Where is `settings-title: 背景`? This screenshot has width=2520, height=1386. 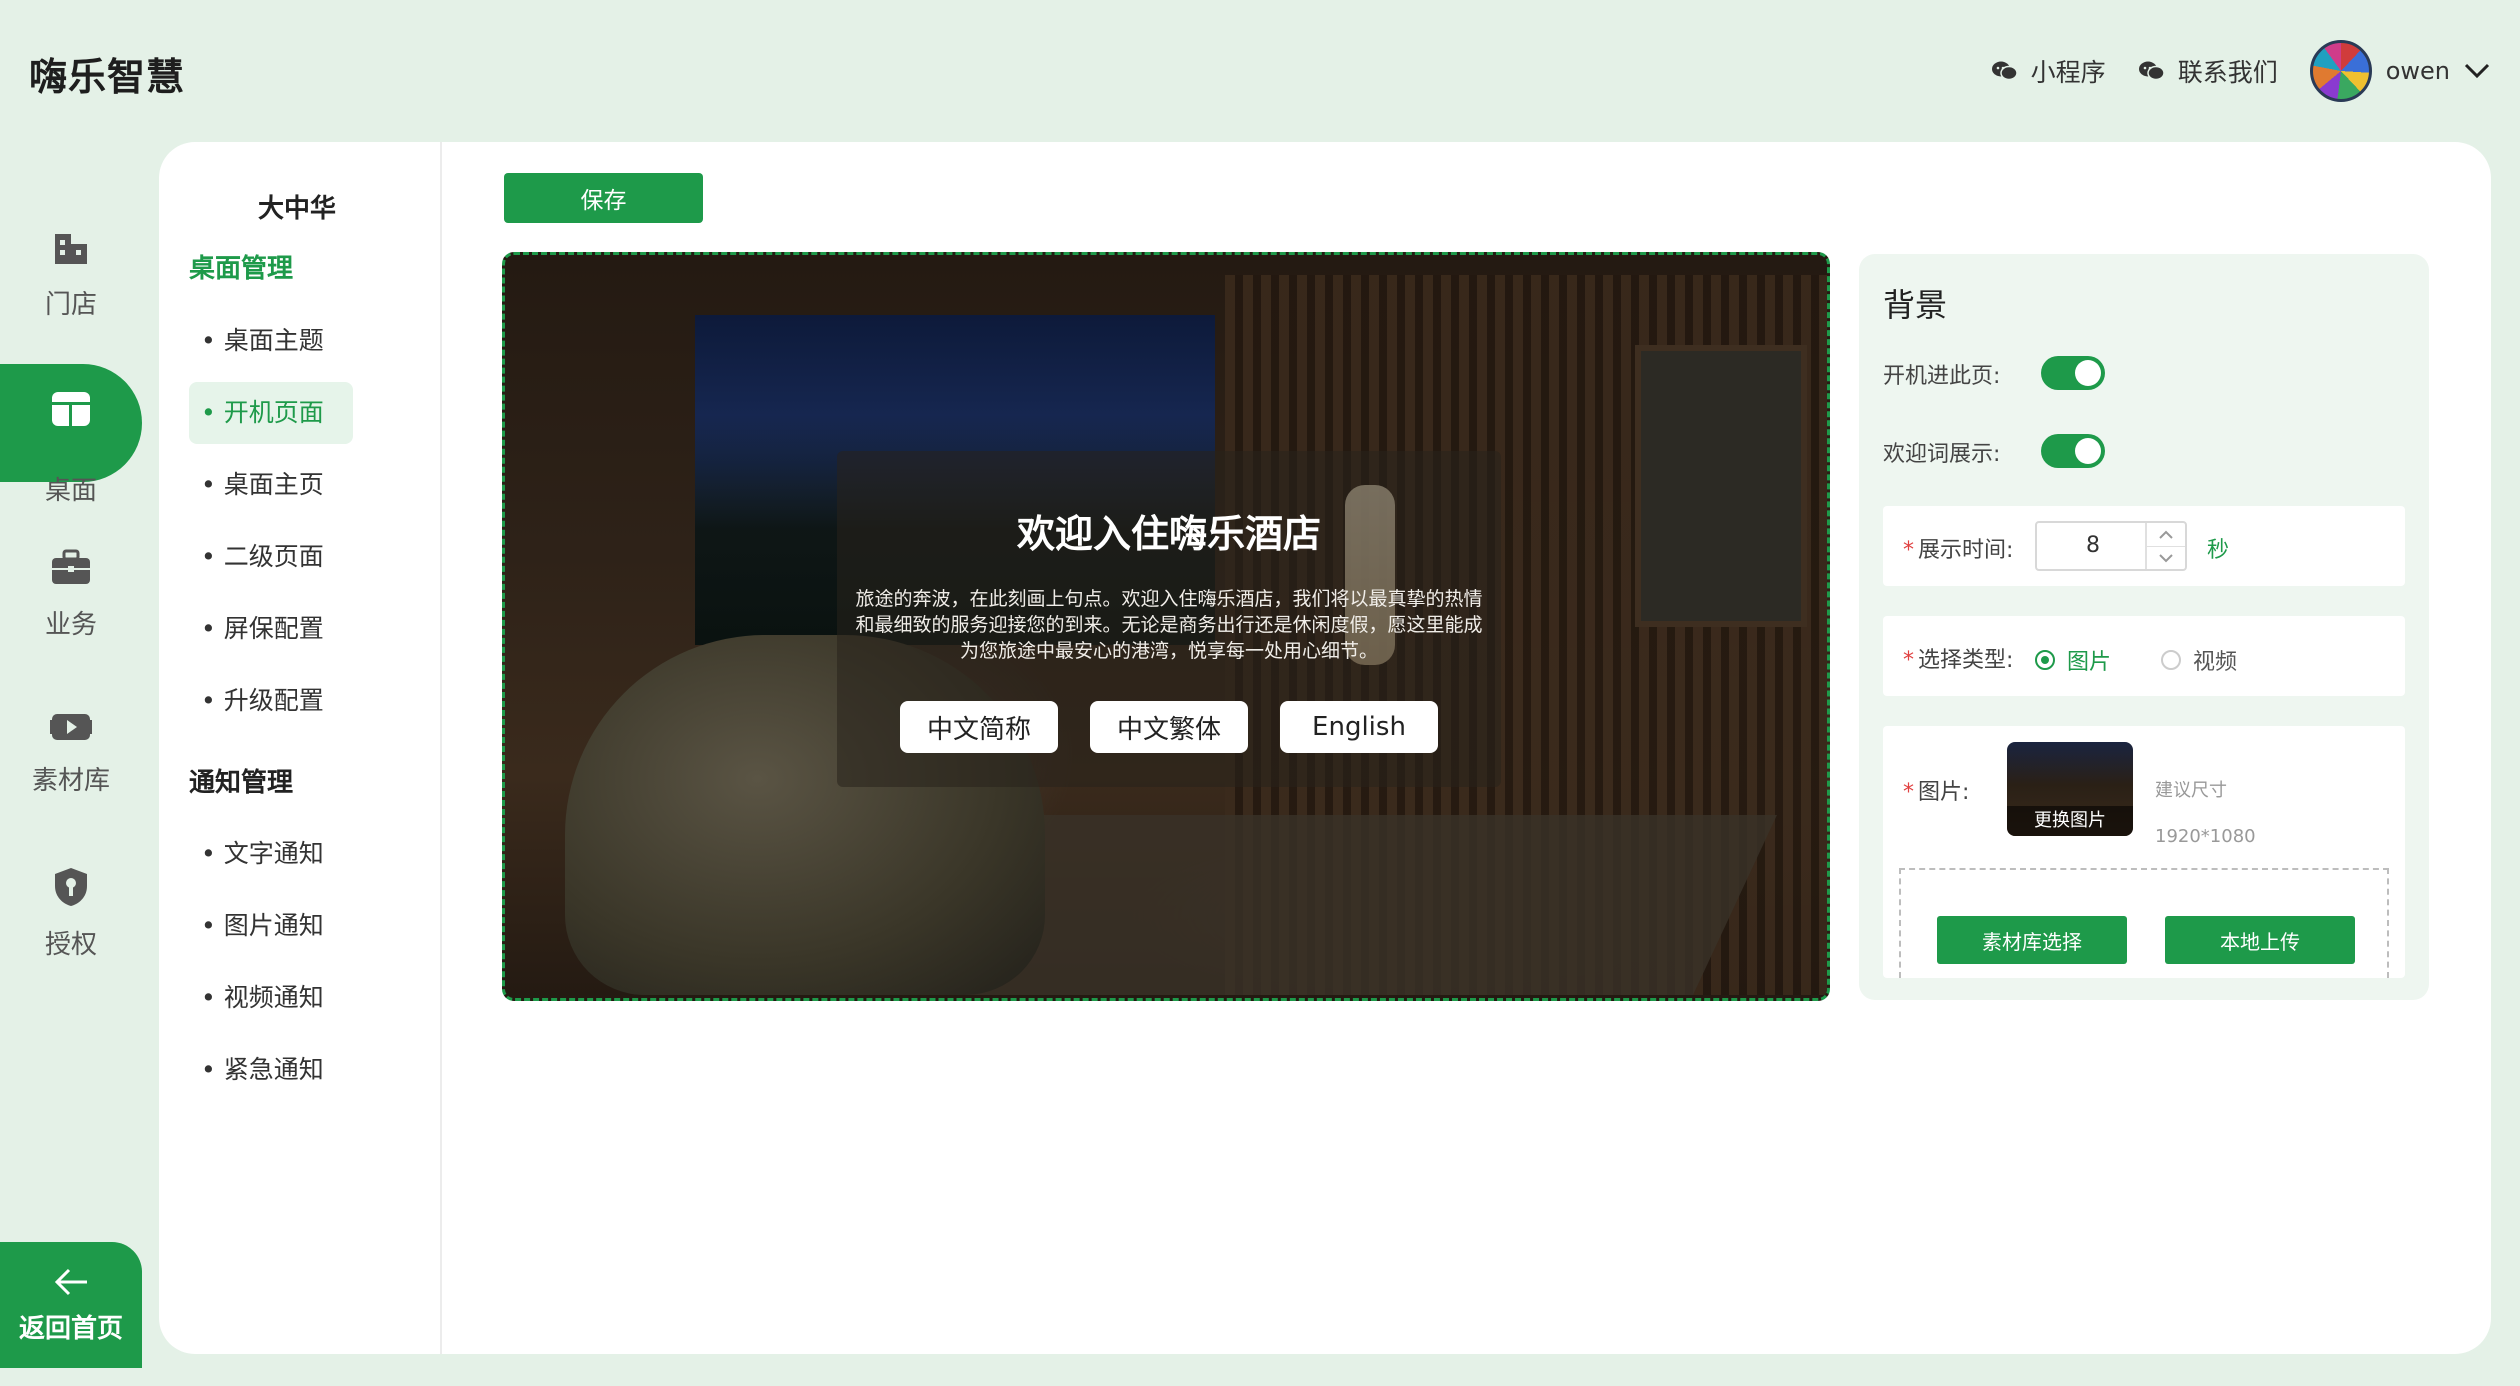 settings-title: 背景 is located at coordinates (1915, 305).